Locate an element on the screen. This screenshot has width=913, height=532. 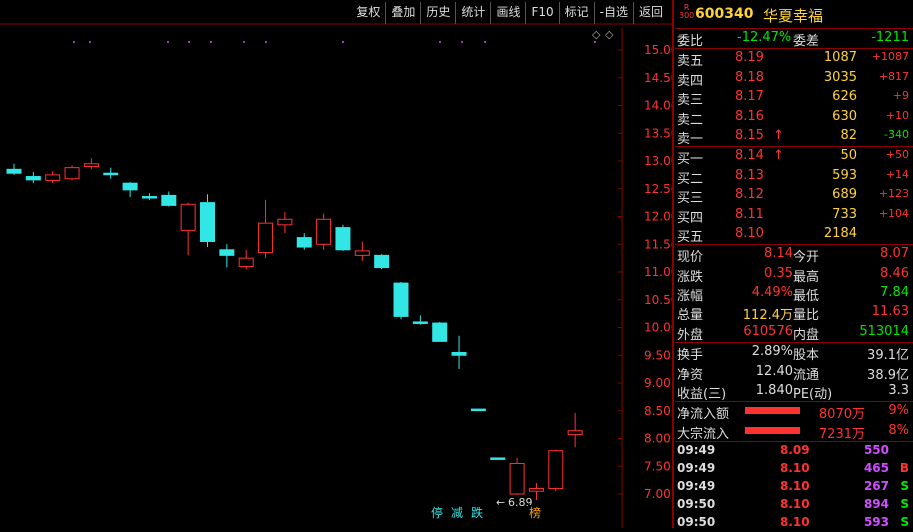
toolbar-button: 画线 is located at coordinates (507, 13).